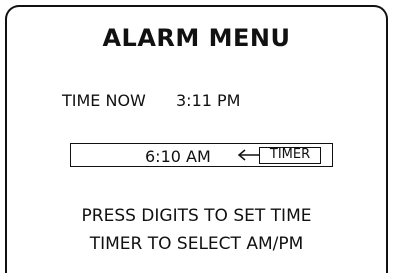 This screenshot has width=393, height=276. What do you see at coordinates (104, 100) in the screenshot?
I see `current-time-label: TIME NOW` at bounding box center [104, 100].